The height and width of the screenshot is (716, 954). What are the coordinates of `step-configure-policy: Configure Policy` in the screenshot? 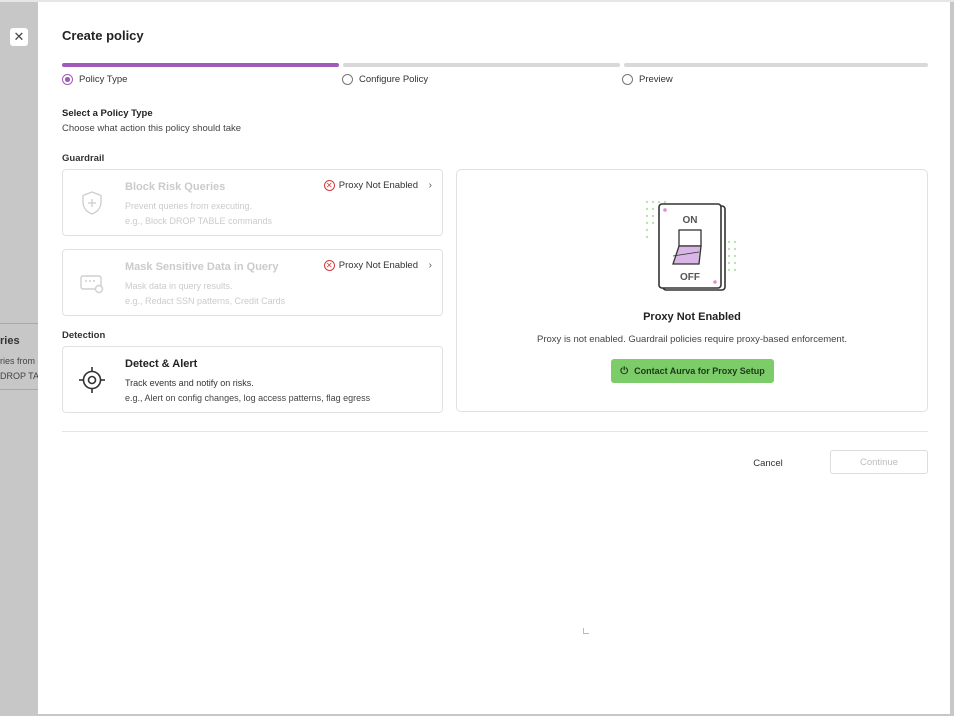 It's located at (385, 79).